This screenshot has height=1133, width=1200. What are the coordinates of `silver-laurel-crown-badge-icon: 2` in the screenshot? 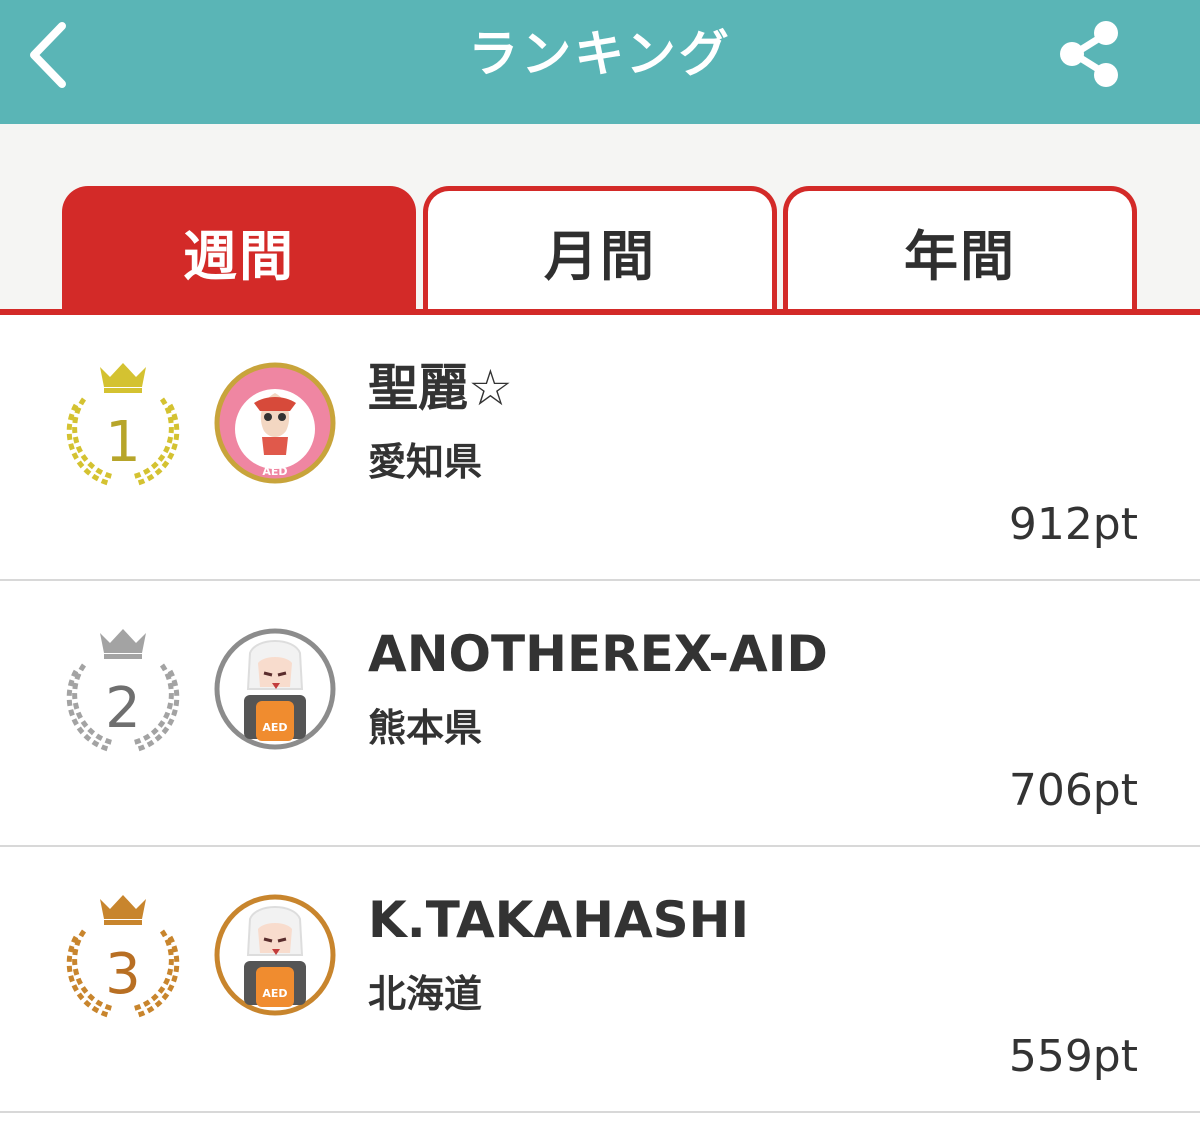 It's located at (123, 690).